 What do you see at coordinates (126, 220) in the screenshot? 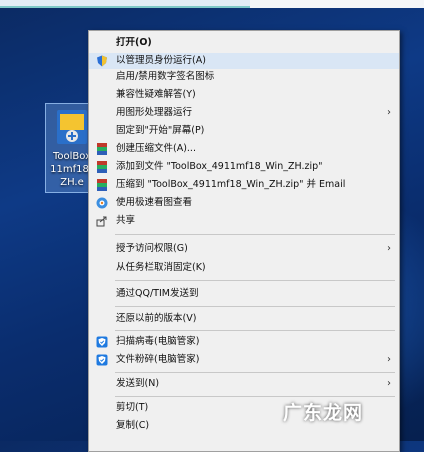
I see `menu-item-label: 共享` at bounding box center [126, 220].